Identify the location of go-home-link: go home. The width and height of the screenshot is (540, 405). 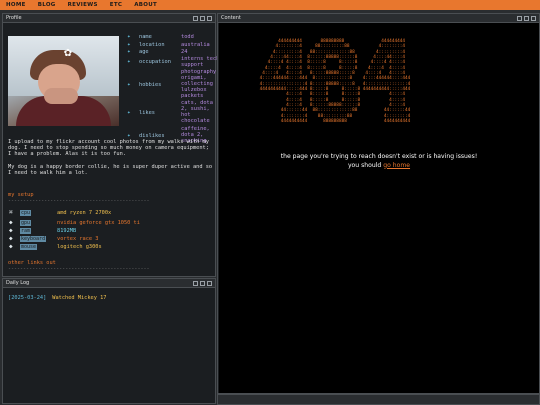
(396, 165).